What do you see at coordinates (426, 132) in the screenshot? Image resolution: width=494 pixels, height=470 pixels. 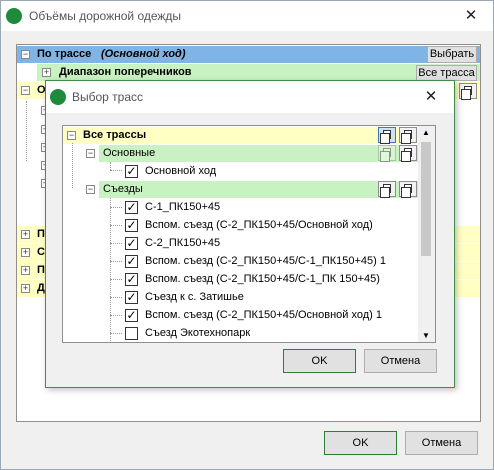 I see `scroll-up-icon: ▲` at bounding box center [426, 132].